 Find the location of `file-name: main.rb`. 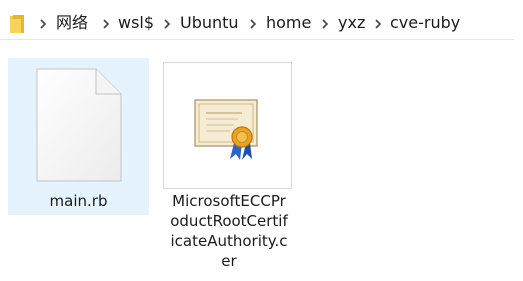

file-name: main.rb is located at coordinates (78, 201).